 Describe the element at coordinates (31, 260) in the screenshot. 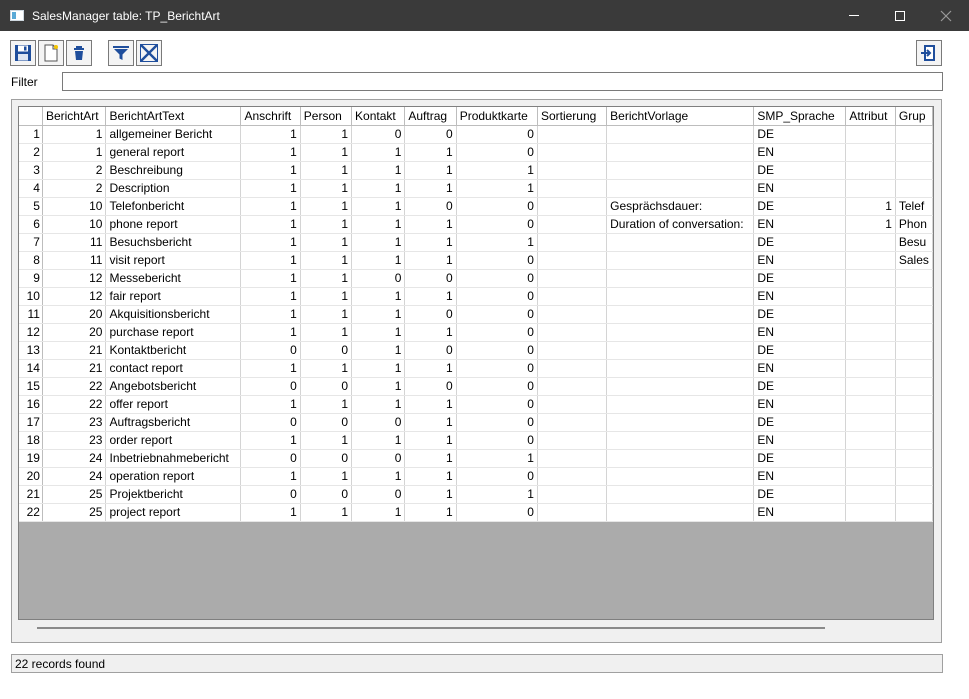

I see `row-header: 8` at that location.